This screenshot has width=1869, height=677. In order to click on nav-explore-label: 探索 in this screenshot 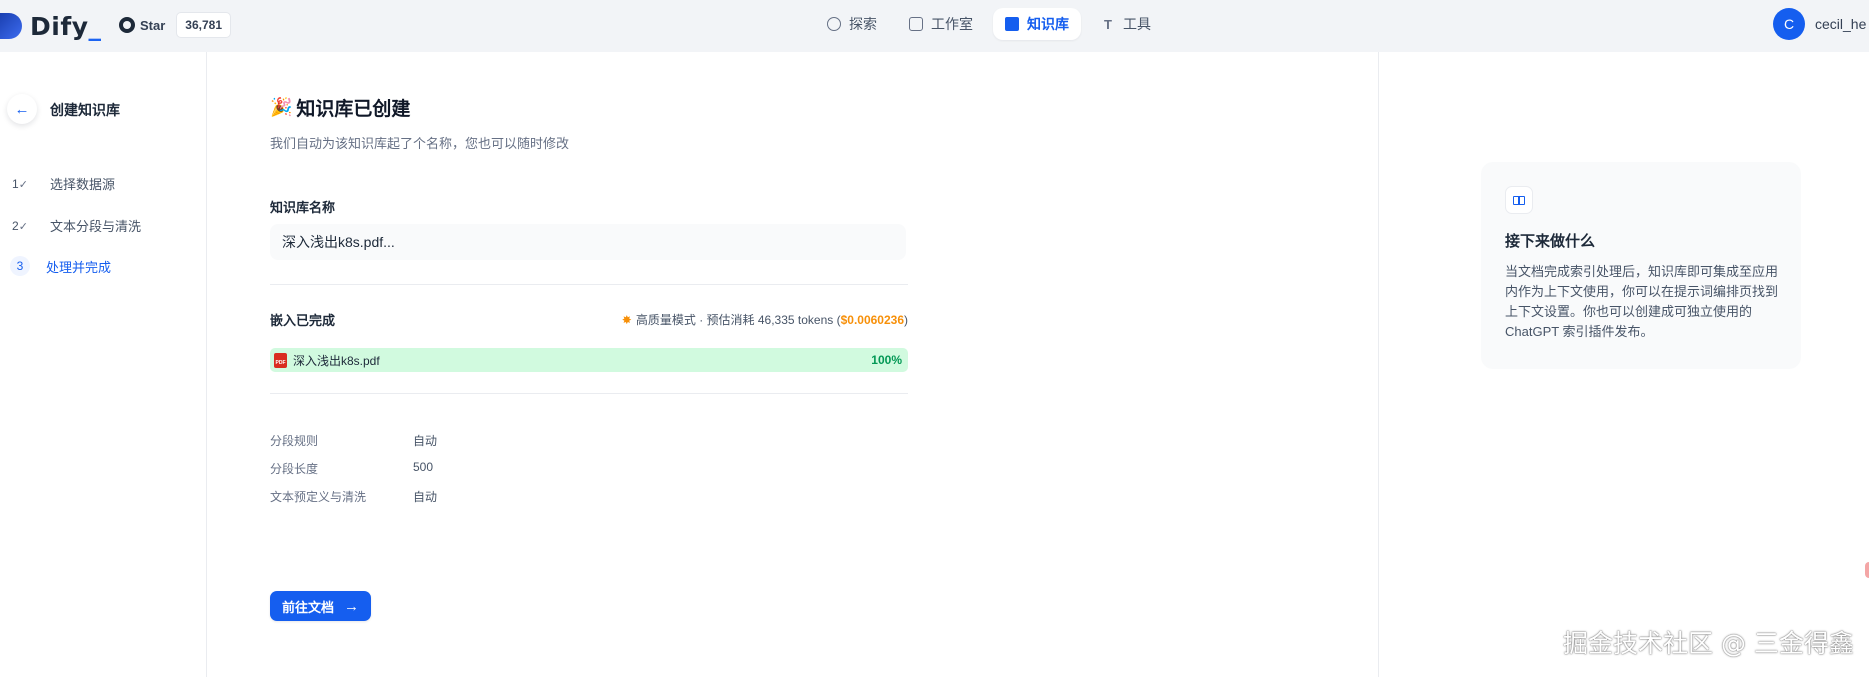, I will do `click(863, 24)`.